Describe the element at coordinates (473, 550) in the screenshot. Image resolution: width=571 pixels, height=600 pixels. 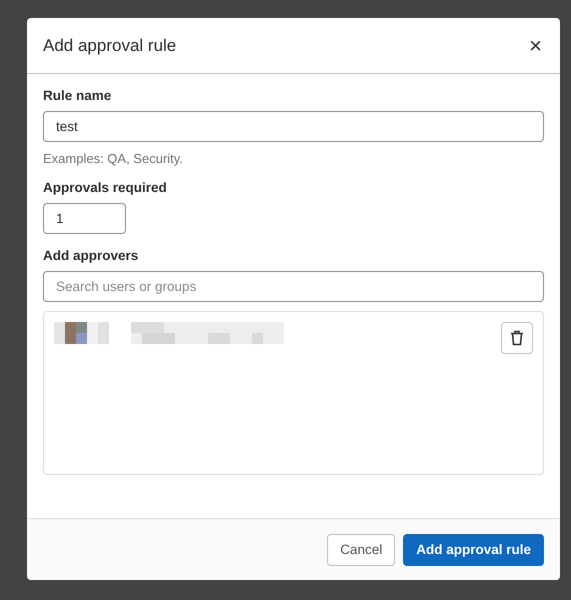
I see `add-rule-button: Add approval rule` at that location.